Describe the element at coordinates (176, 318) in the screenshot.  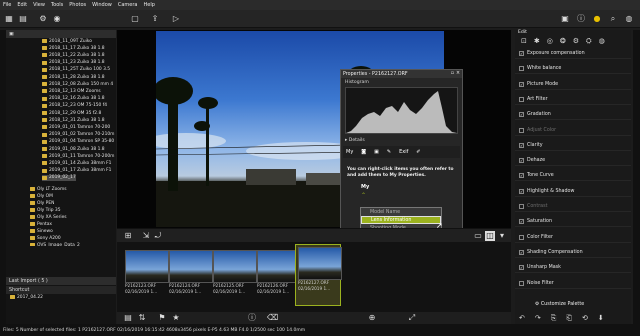
I see `rating-icon: ★` at that location.